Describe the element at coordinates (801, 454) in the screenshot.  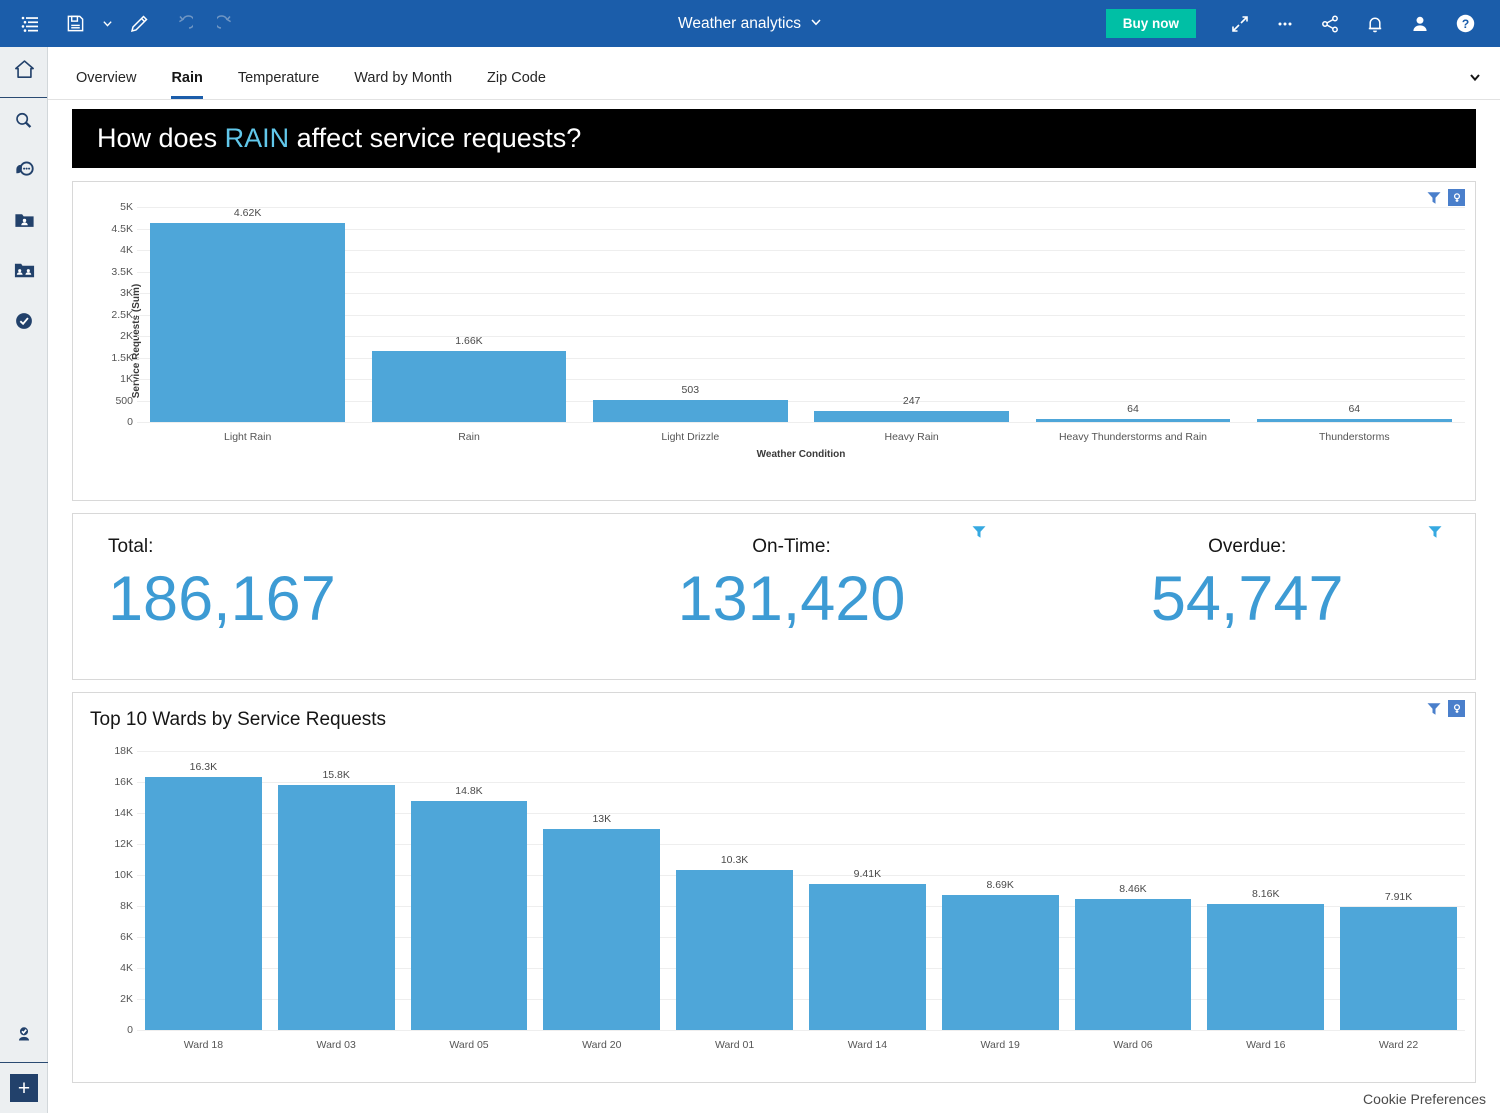
I see `chart1-x-axis-title: Weather Condition` at that location.